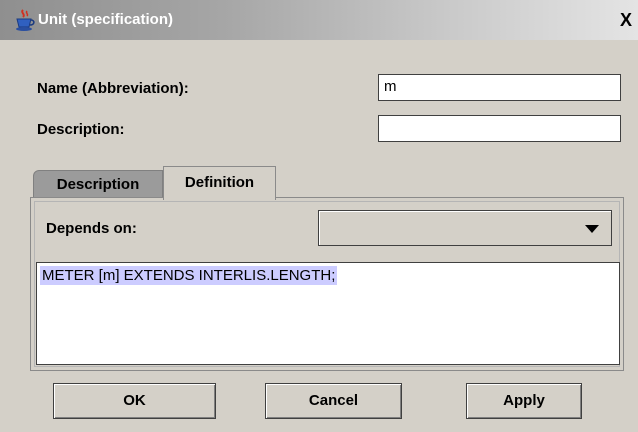  I want to click on java-cup-icon, so click(25, 20).